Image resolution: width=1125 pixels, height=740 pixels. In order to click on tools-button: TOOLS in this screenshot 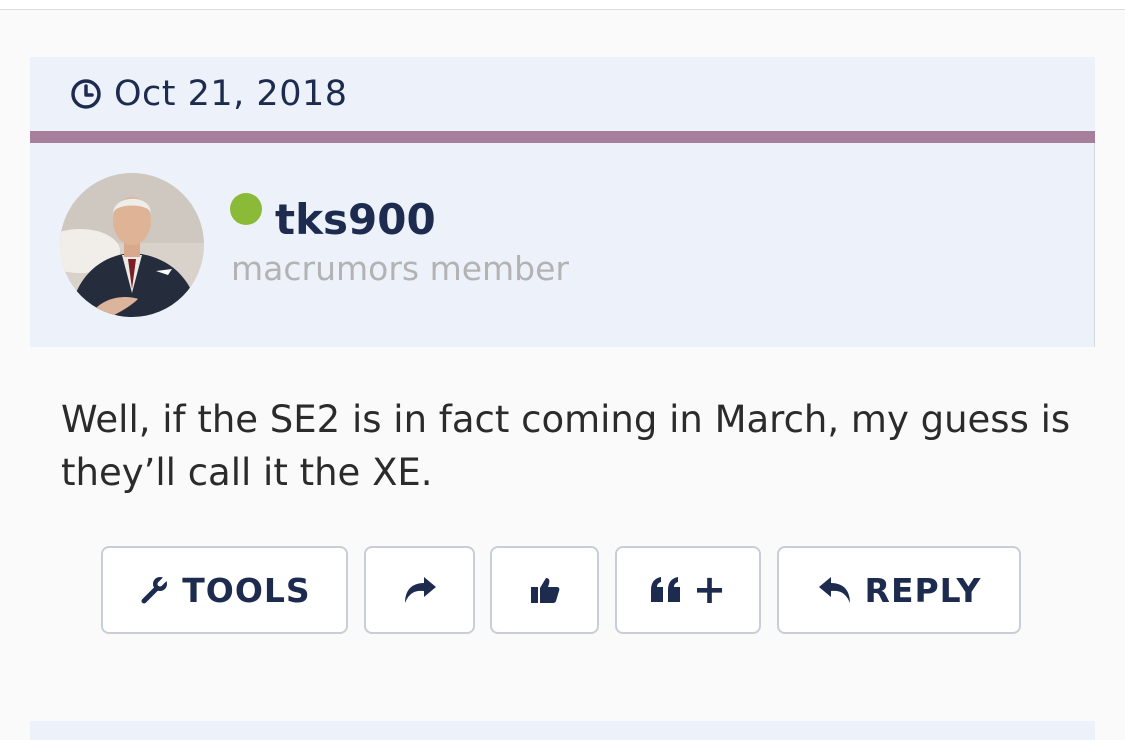, I will do `click(224, 590)`.